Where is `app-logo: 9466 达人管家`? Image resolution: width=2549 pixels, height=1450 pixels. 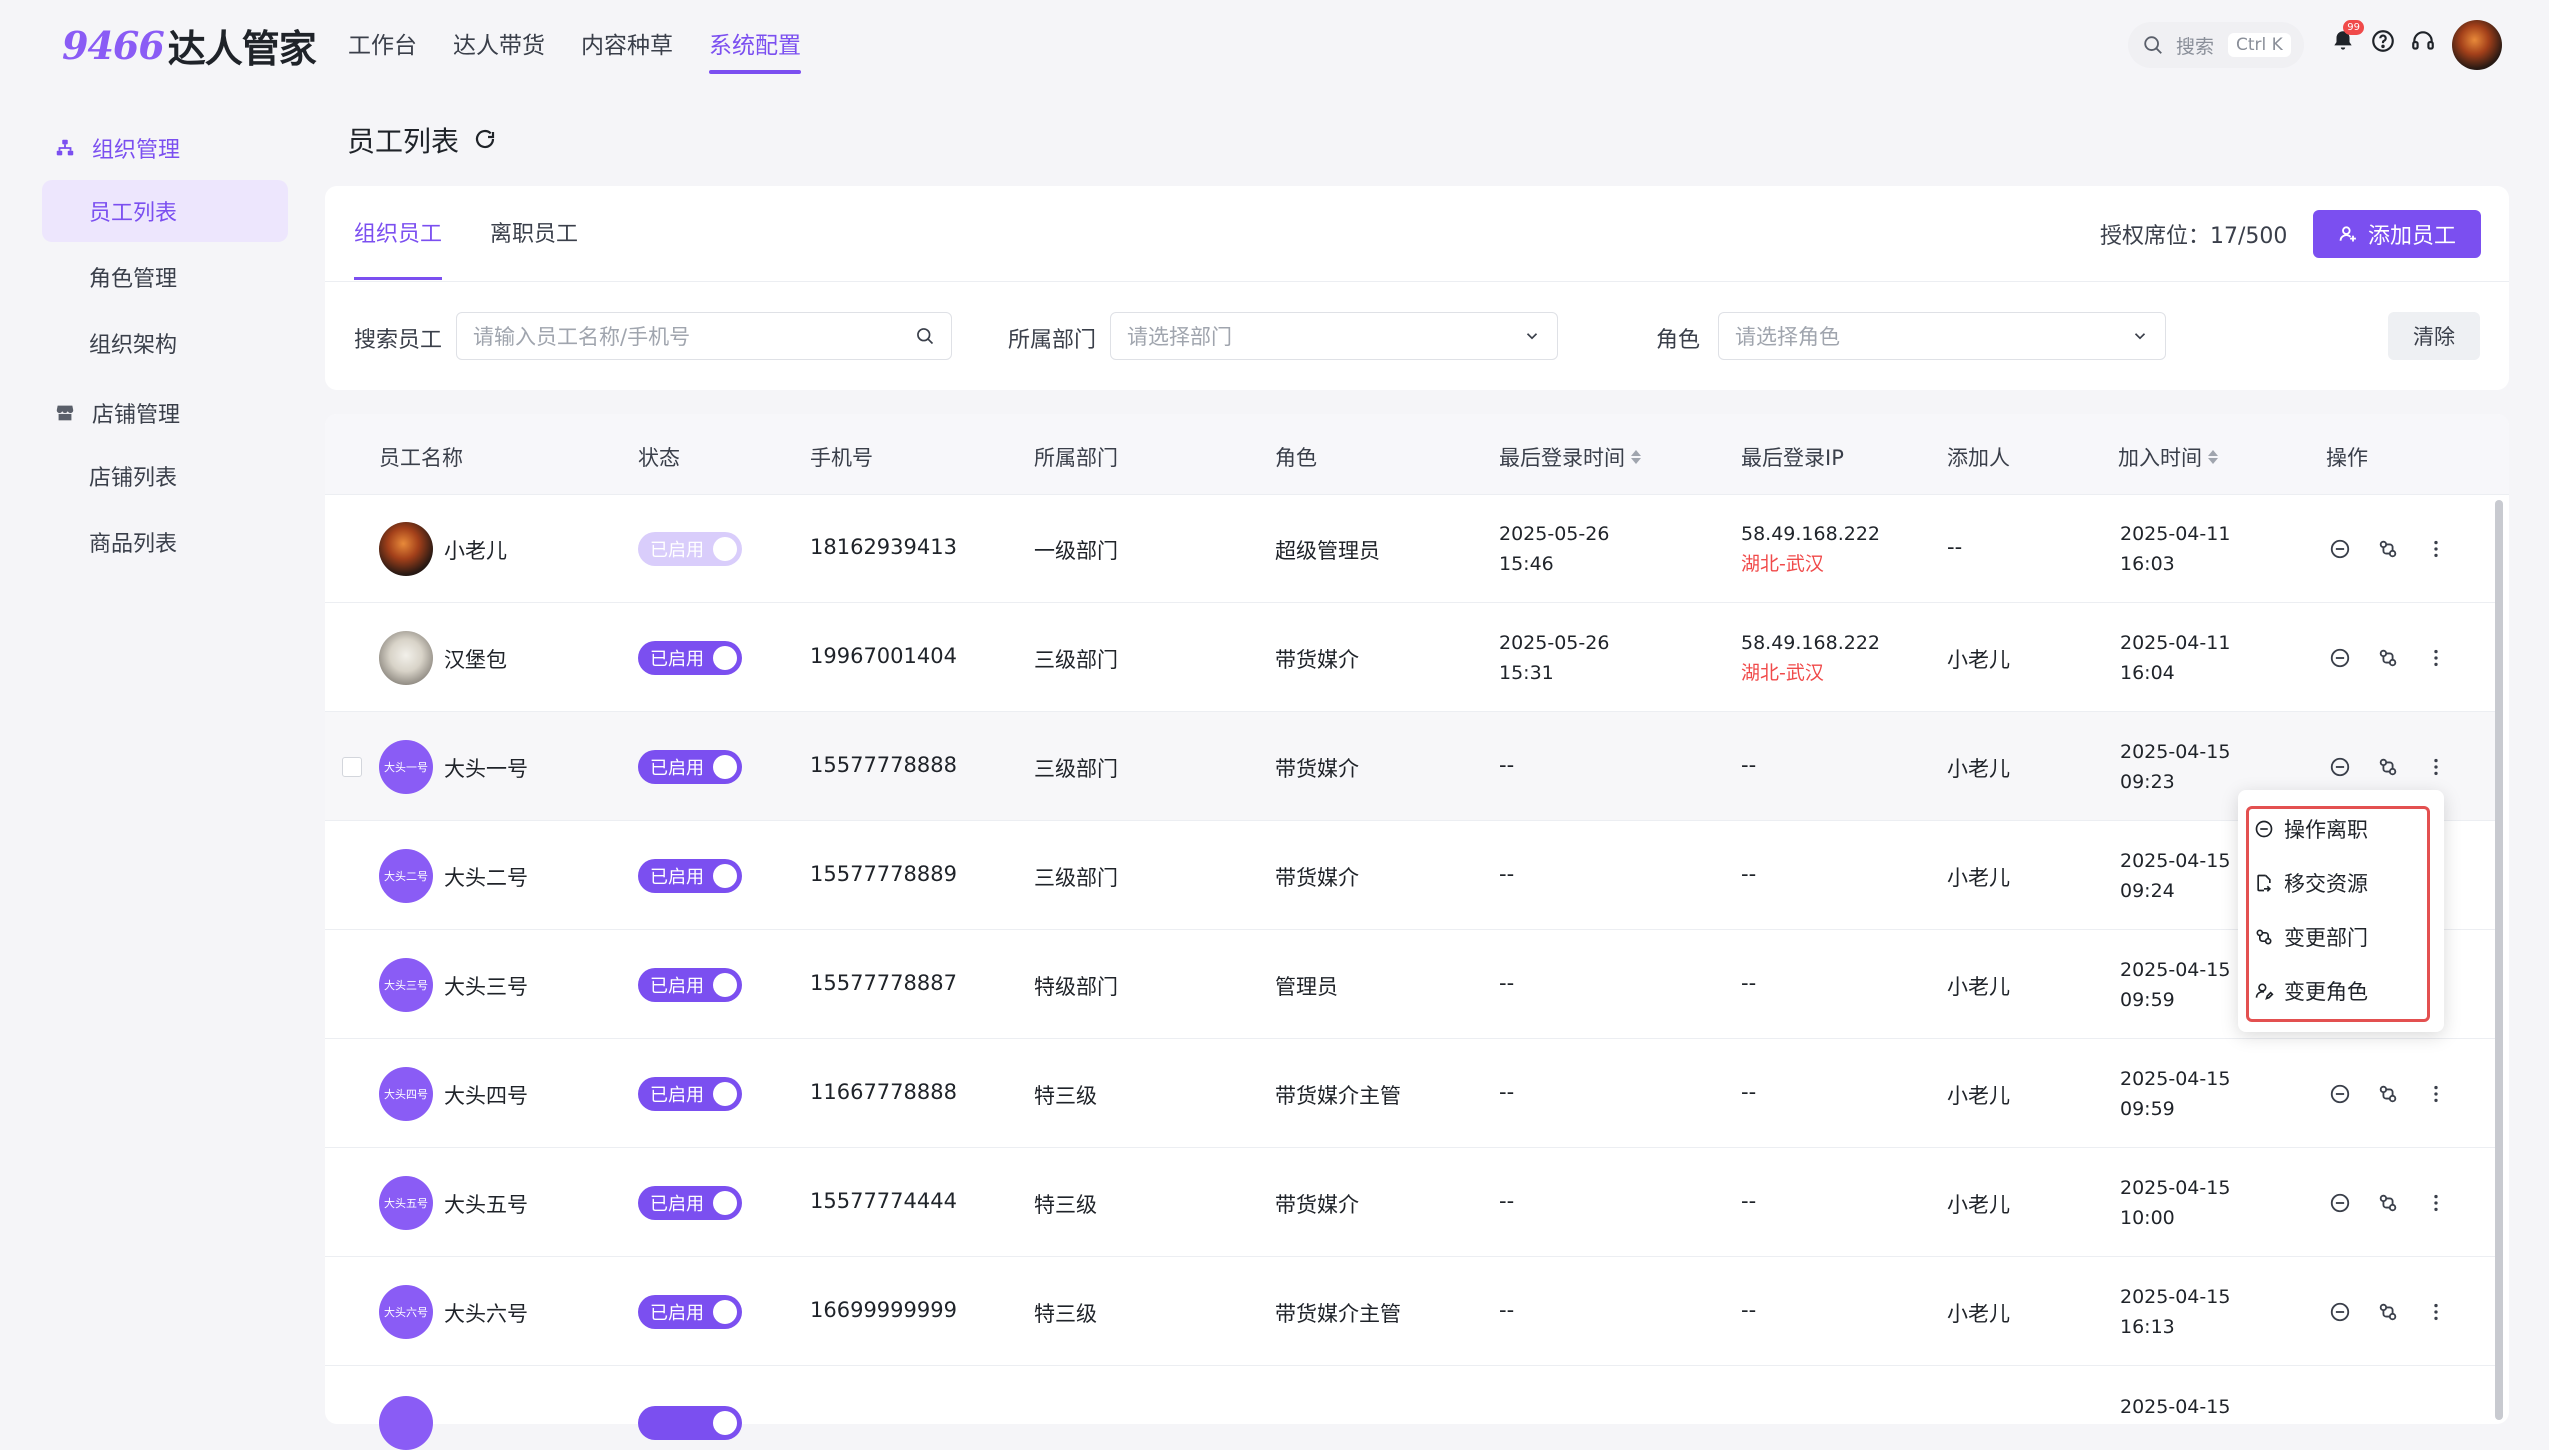 app-logo: 9466 达人管家 is located at coordinates (189, 45).